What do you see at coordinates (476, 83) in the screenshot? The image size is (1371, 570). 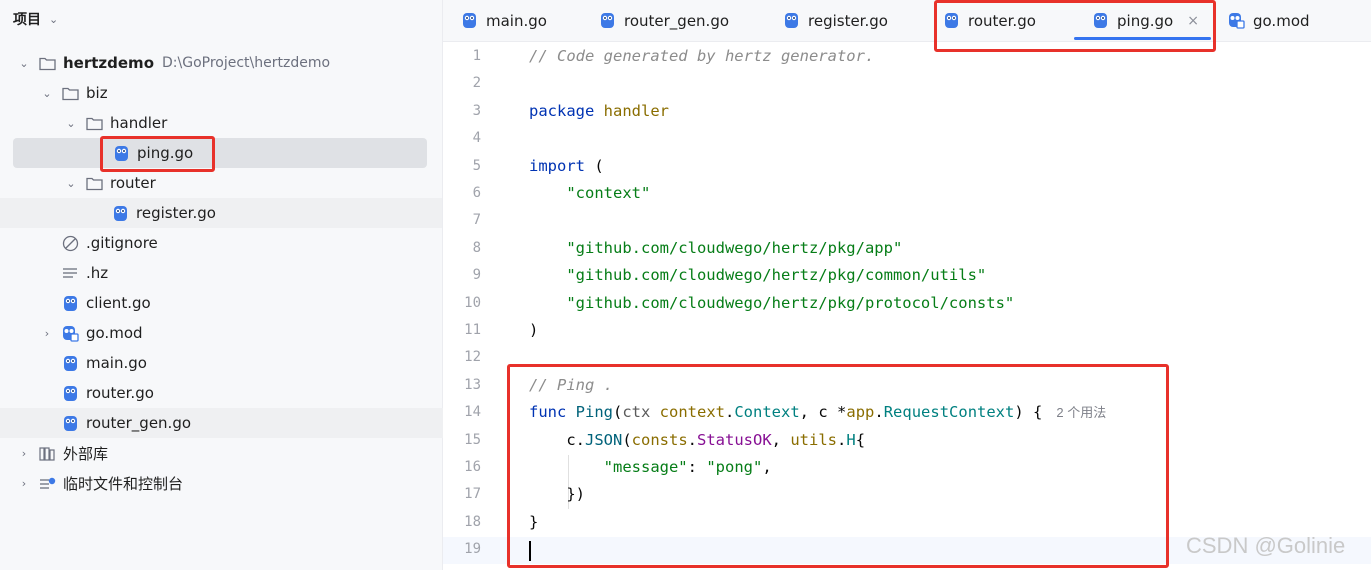 I see `line-number: 2` at bounding box center [476, 83].